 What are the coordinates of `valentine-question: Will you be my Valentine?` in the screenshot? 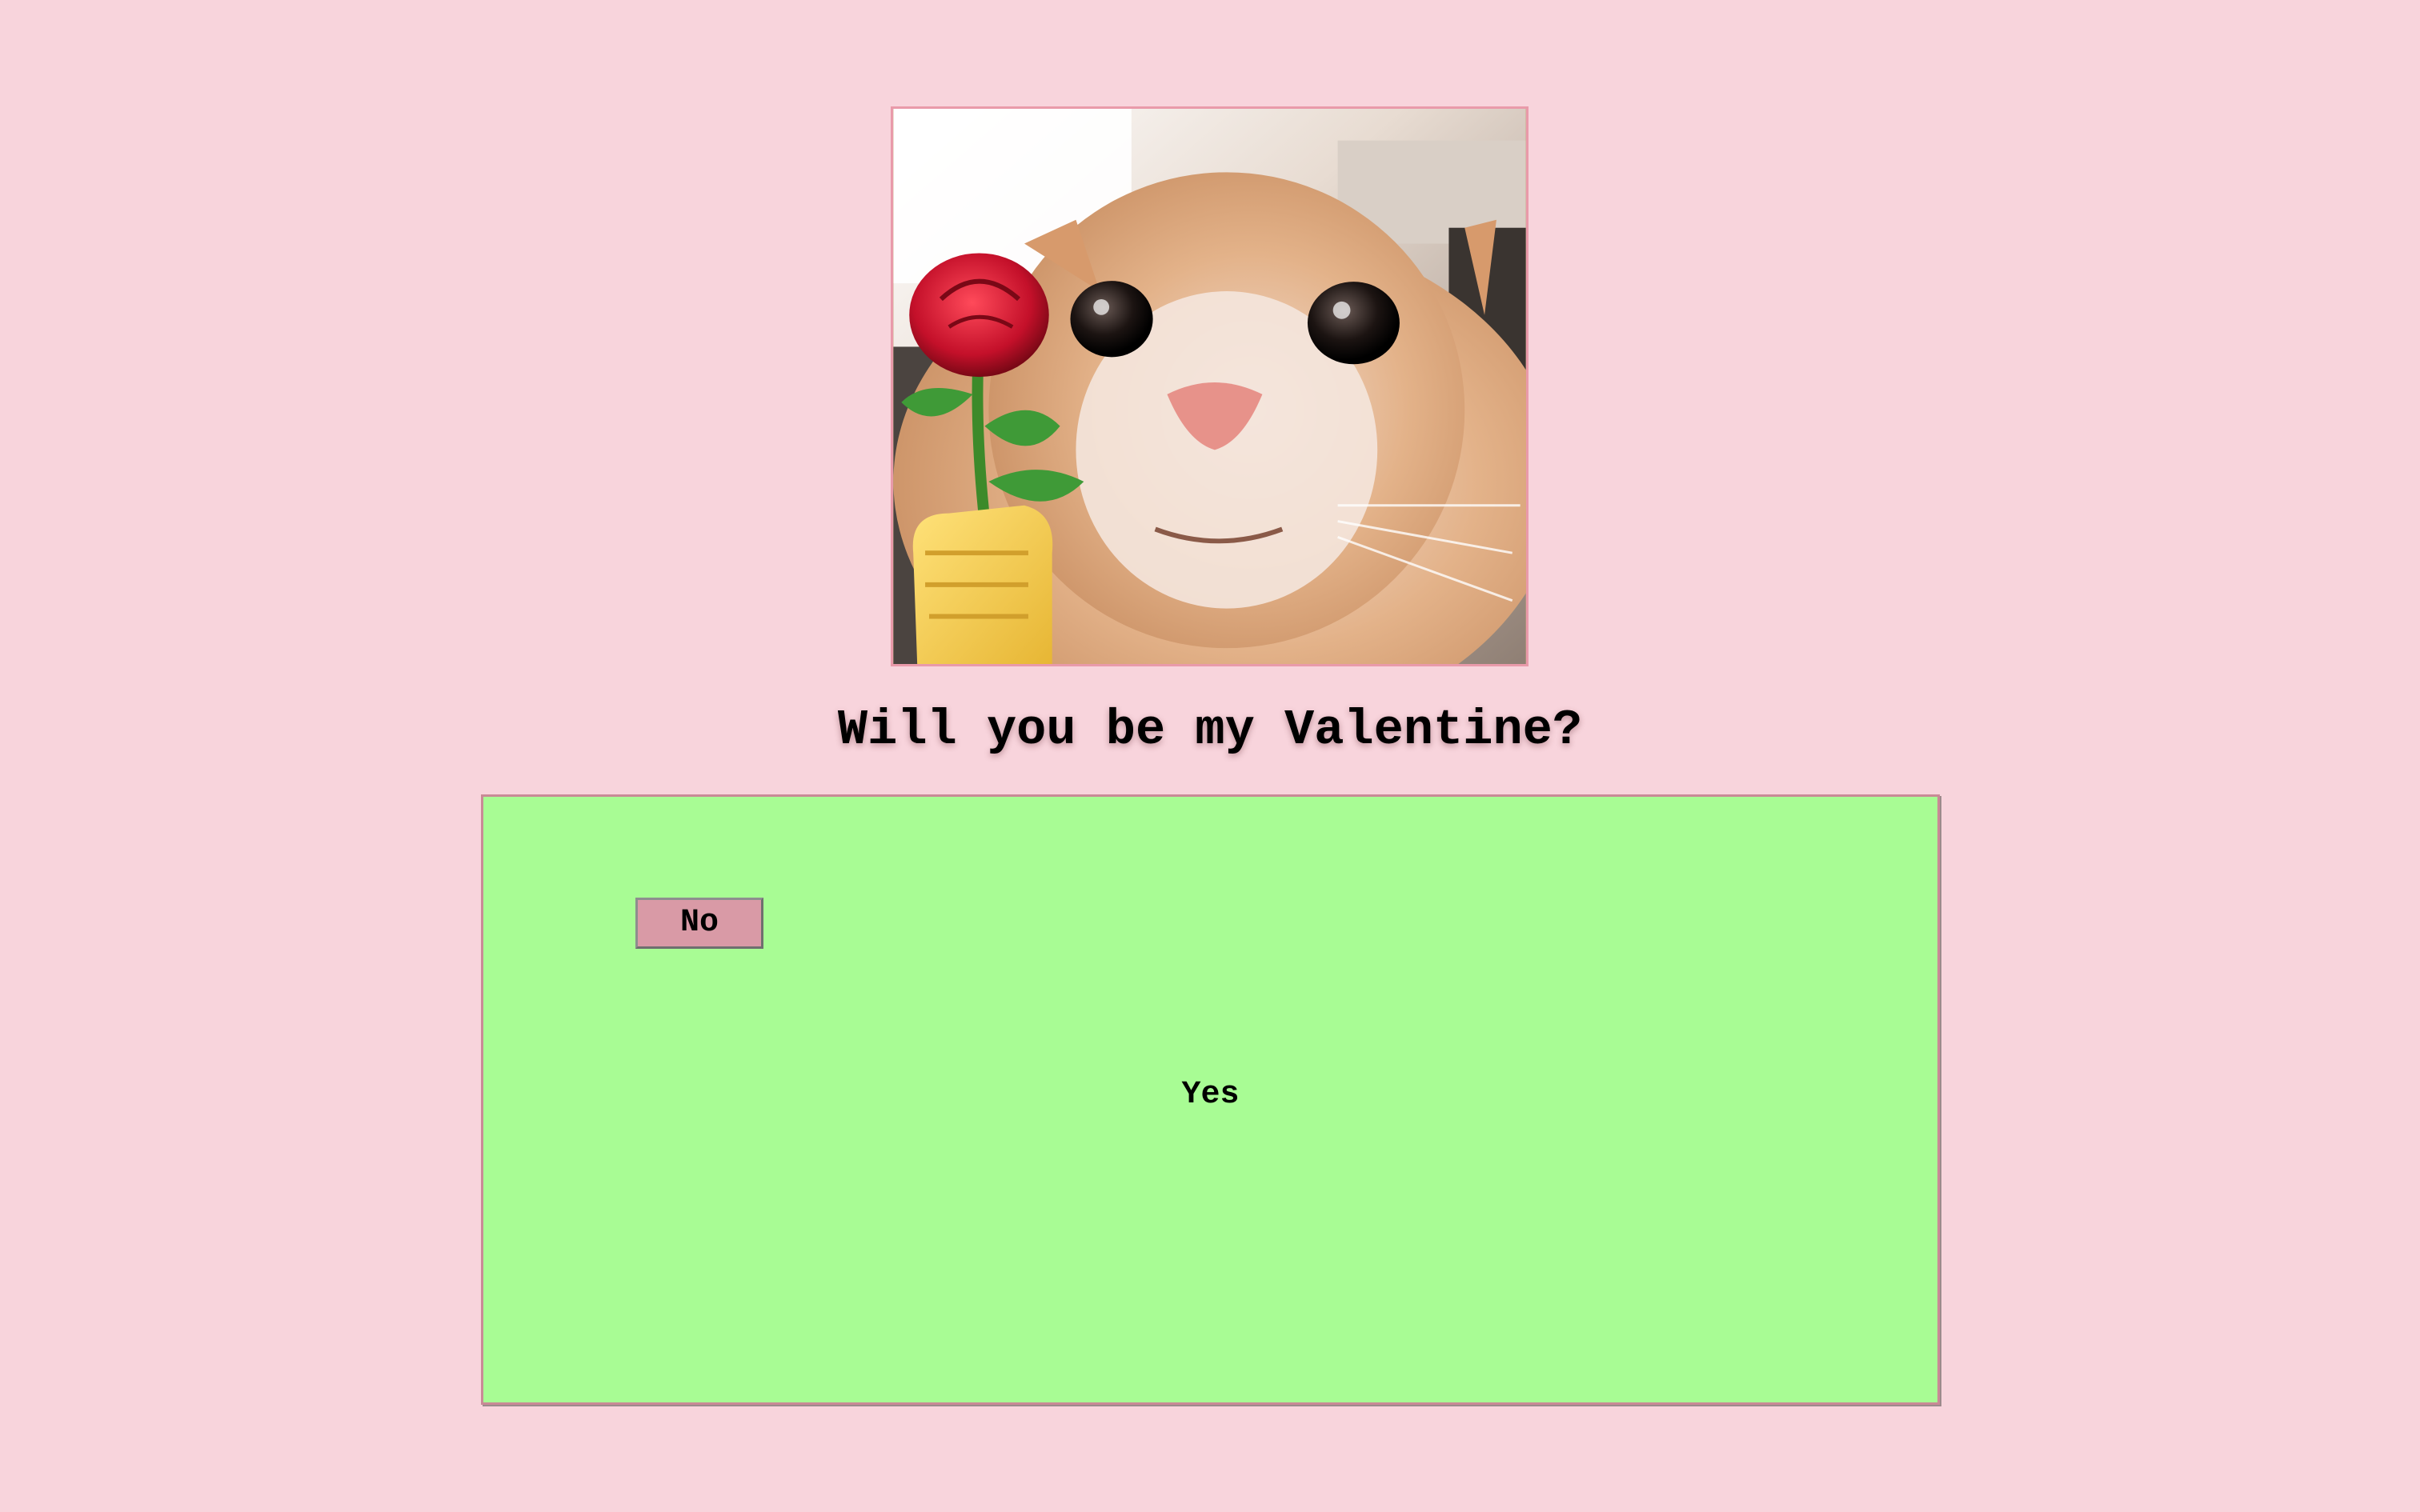 It's located at (1210, 730).